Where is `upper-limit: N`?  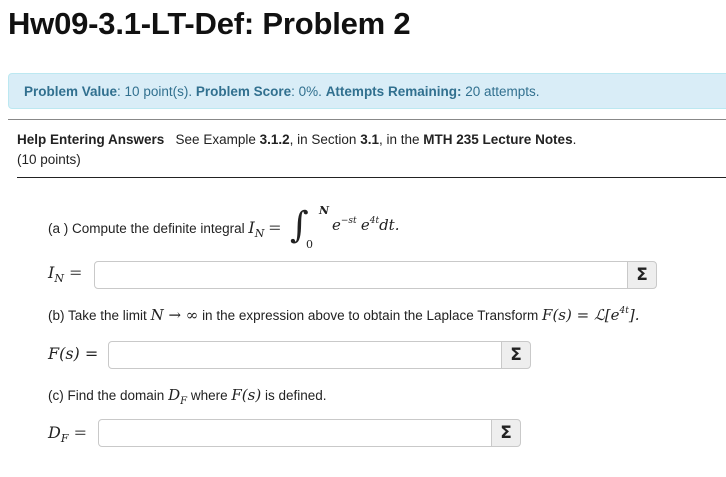 upper-limit: N is located at coordinates (324, 210).